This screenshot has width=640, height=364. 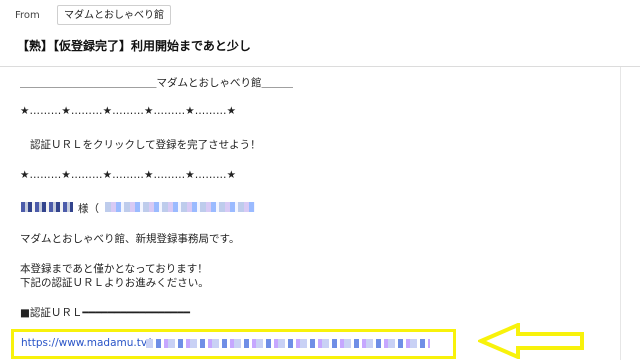 What do you see at coordinates (288, 343) in the screenshot?
I see `redacted-url-token` at bounding box center [288, 343].